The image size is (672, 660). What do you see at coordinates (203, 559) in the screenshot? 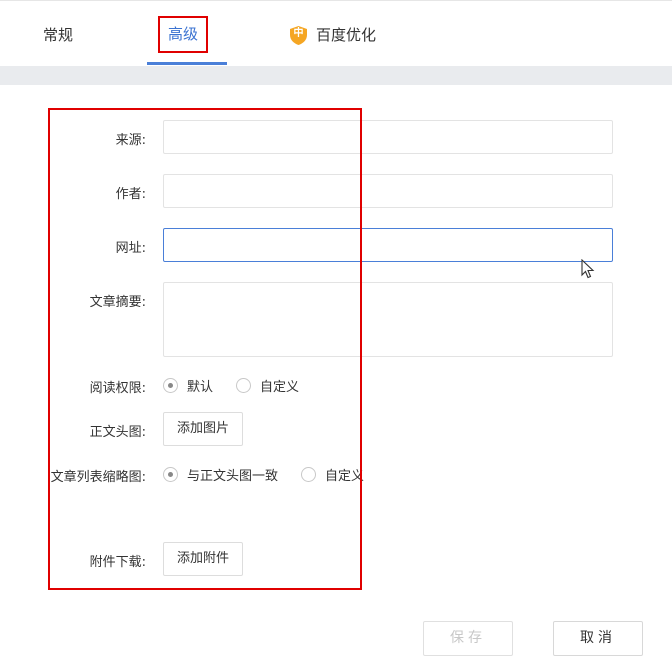
I see `add-attachment-button: 添加附件` at bounding box center [203, 559].